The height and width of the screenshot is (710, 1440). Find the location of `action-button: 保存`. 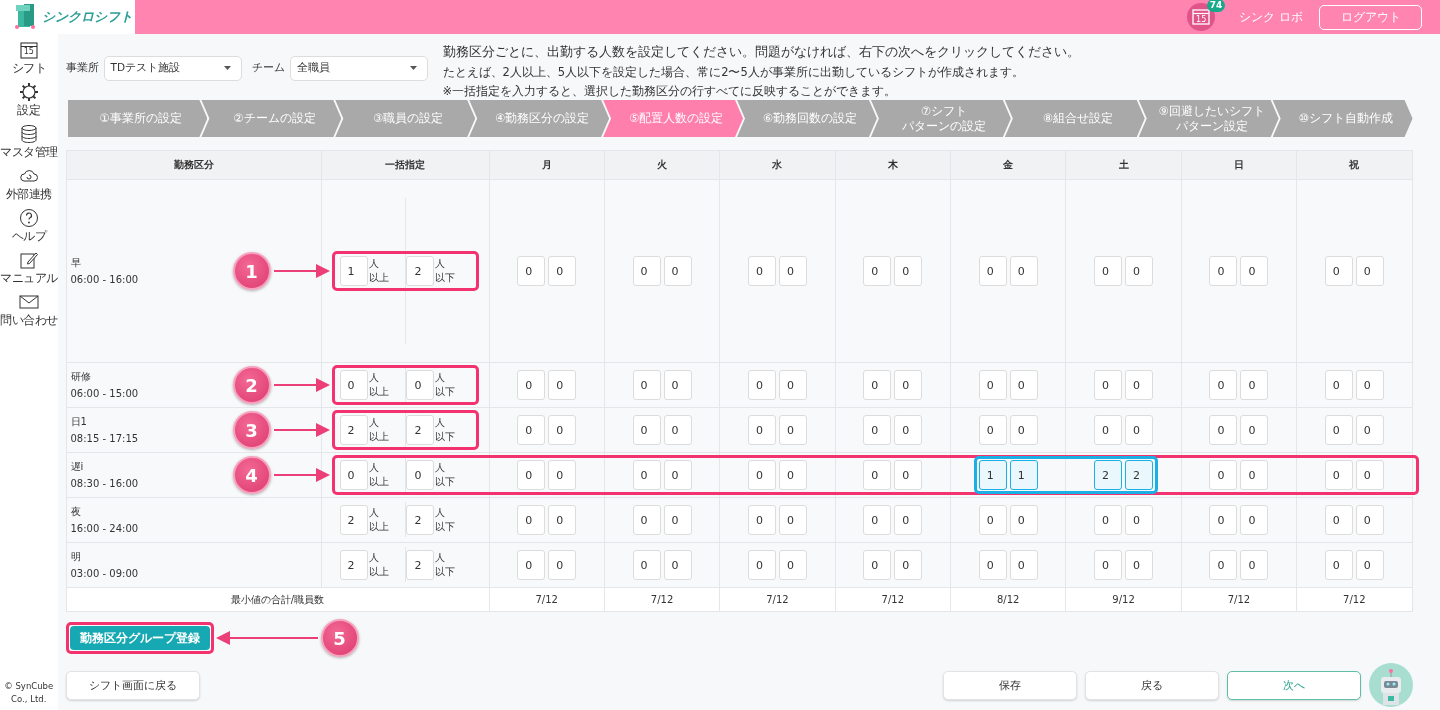

action-button: 保存 is located at coordinates (1009, 685).